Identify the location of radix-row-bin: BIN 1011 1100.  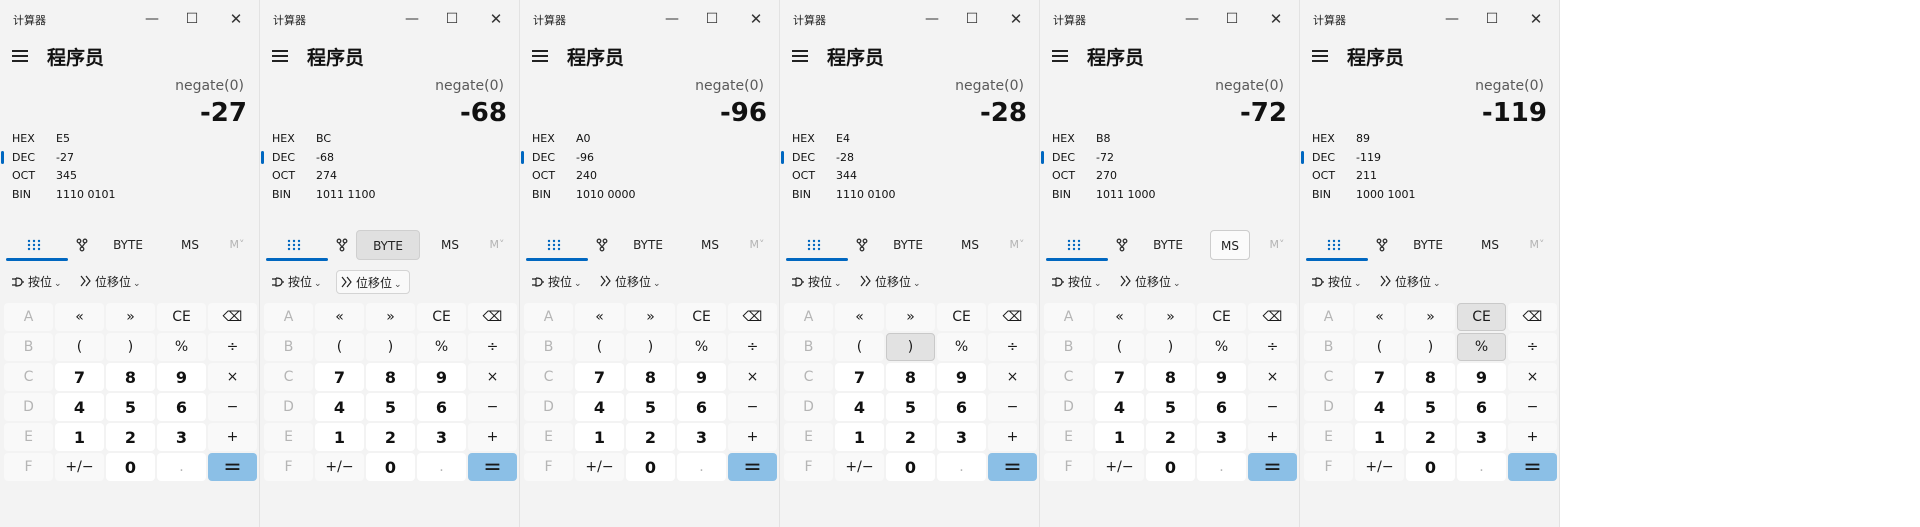
(389, 195).